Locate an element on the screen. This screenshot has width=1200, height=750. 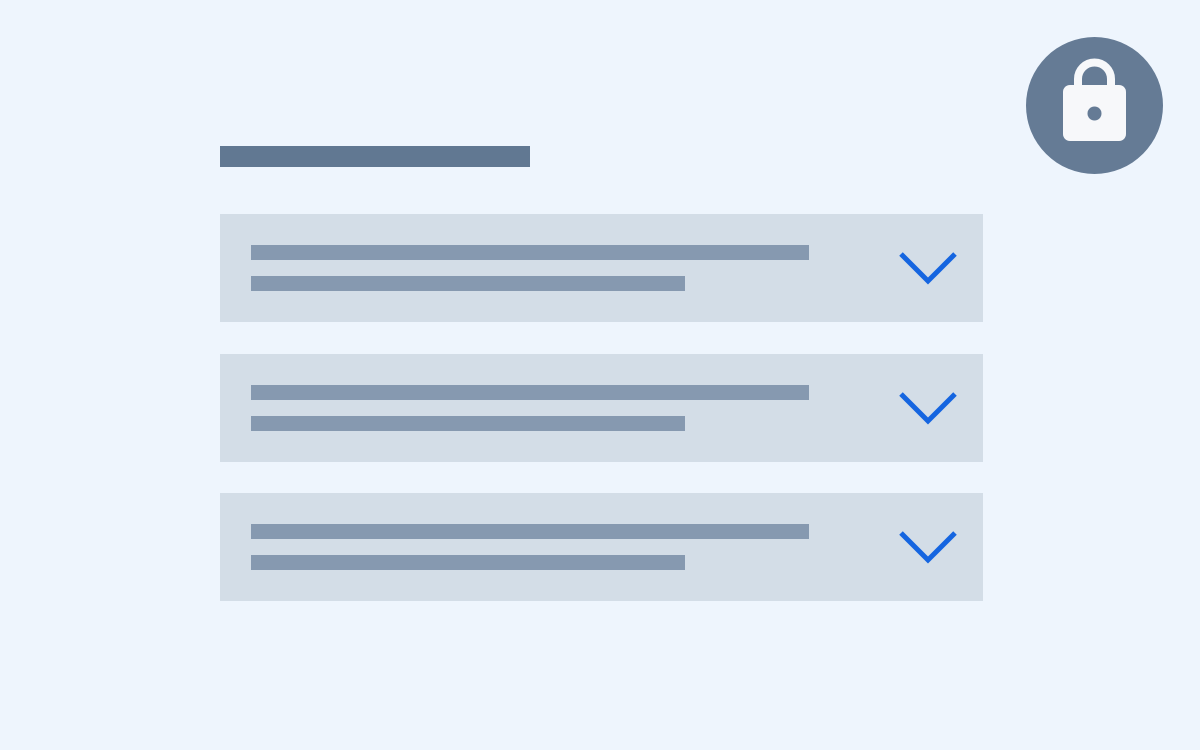
page-title-placeholder is located at coordinates (375, 156).